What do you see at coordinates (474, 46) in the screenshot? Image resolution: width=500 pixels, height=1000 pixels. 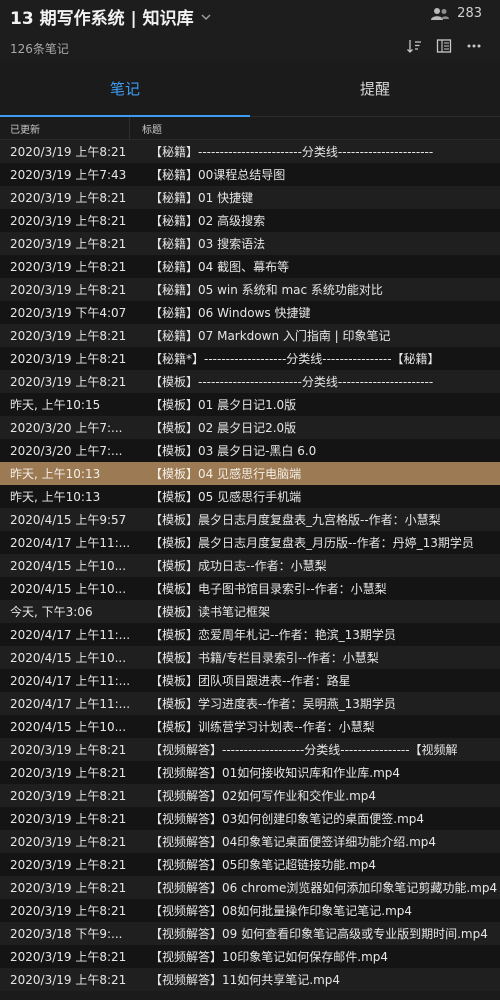 I see `more-icon` at bounding box center [474, 46].